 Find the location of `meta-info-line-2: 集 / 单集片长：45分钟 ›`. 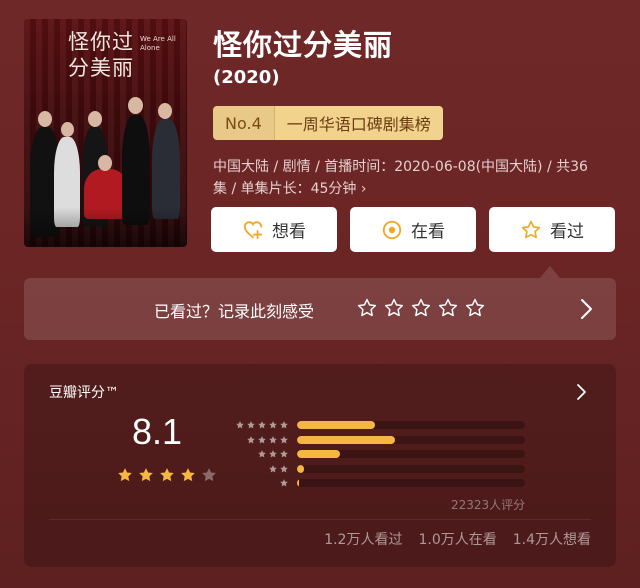

meta-info-line-2: 集 / 单集片长：45分钟 › is located at coordinates (290, 189).